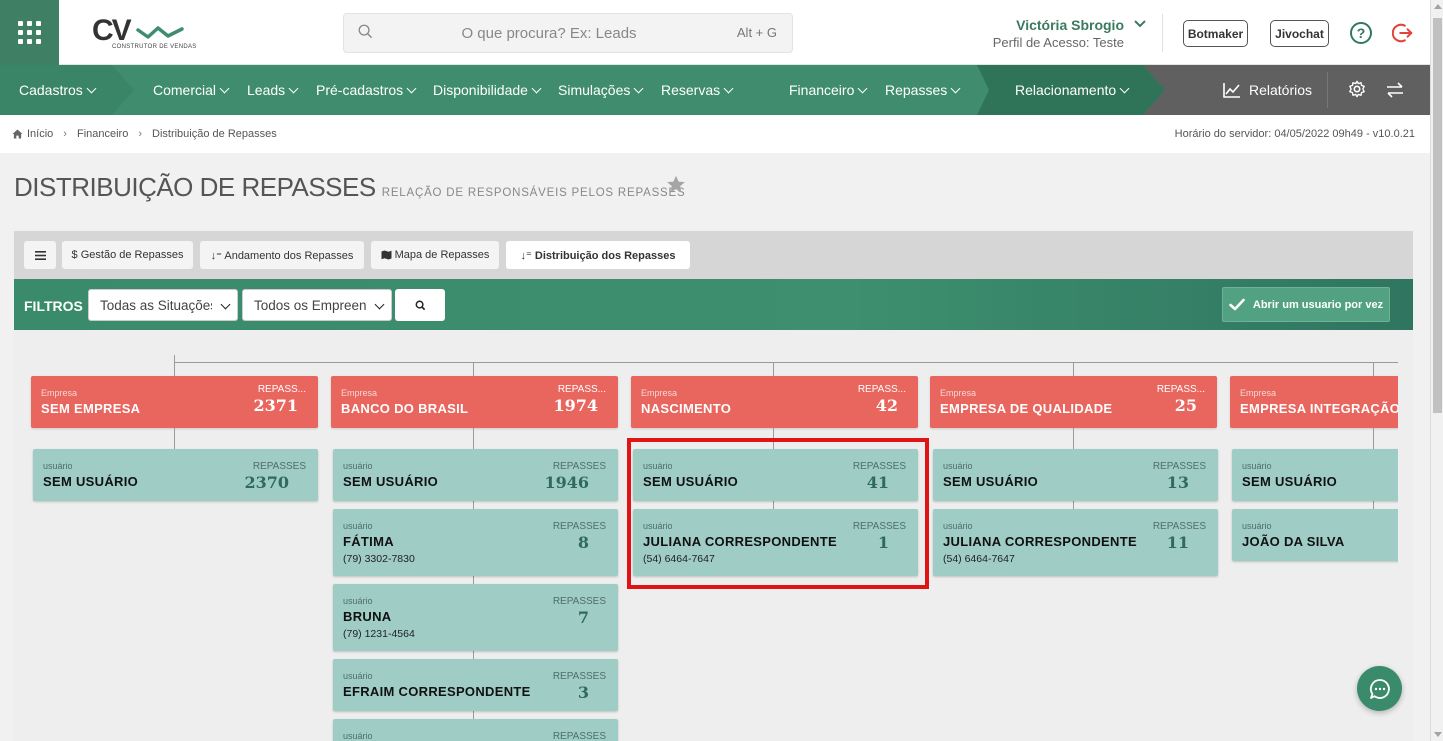 The height and width of the screenshot is (741, 1443). I want to click on tab-mapa-repasses: Mapa de Repasses, so click(435, 255).